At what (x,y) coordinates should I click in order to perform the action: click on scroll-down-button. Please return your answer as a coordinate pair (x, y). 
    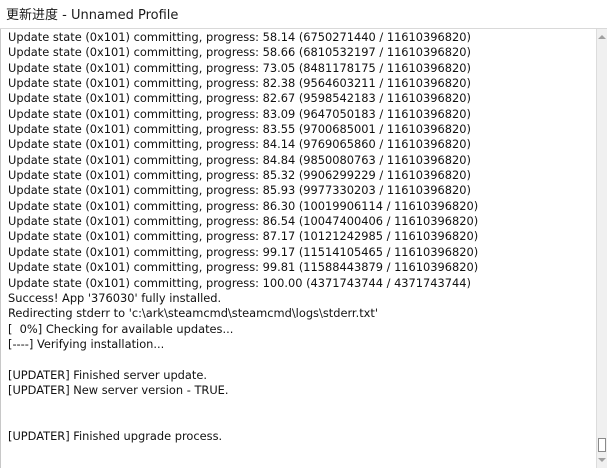
    Looking at the image, I should click on (602, 460).